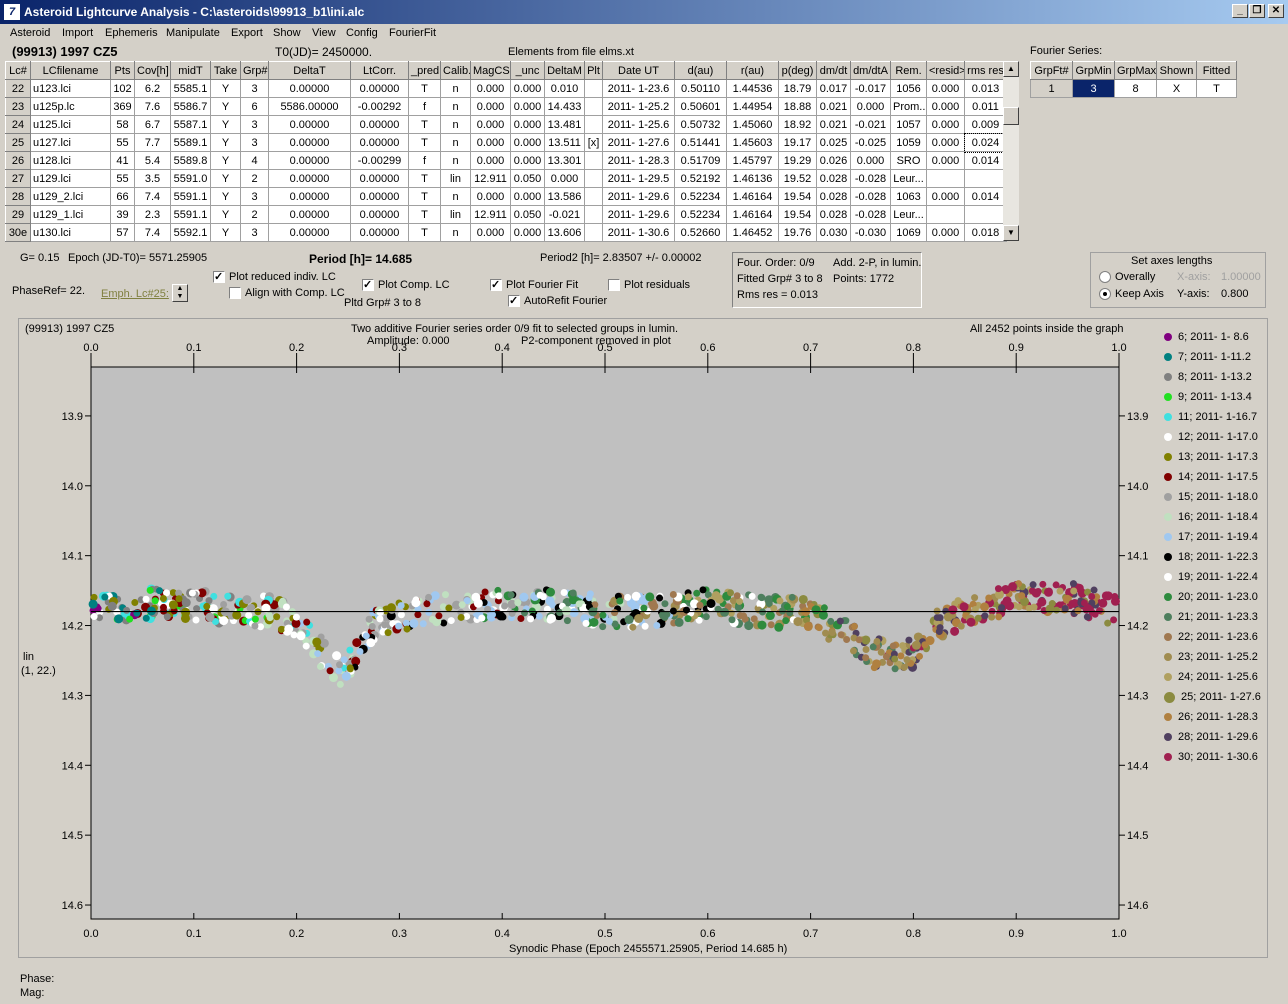 This screenshot has height=1004, width=1288. I want to click on table-cell: -0.025, so click(870, 142).